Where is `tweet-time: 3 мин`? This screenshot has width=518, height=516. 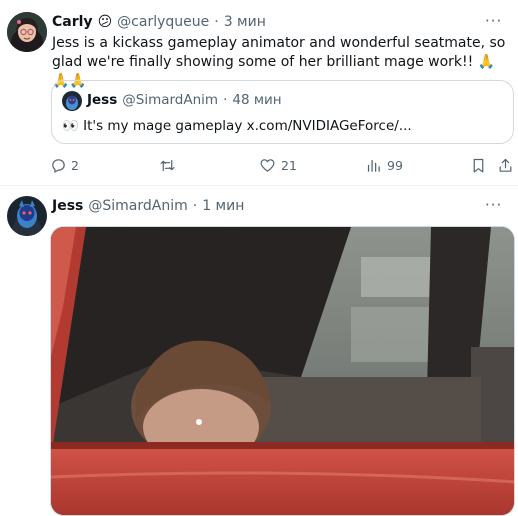 tweet-time: 3 мин is located at coordinates (245, 22).